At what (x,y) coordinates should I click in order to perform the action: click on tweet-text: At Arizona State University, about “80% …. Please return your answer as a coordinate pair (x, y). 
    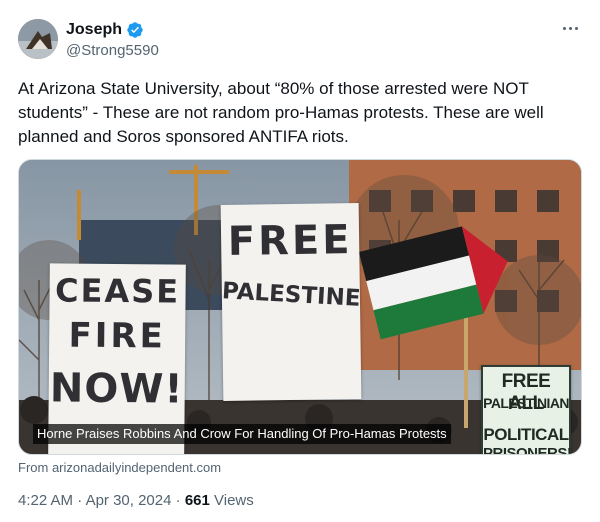
    Looking at the image, I should click on (281, 112).